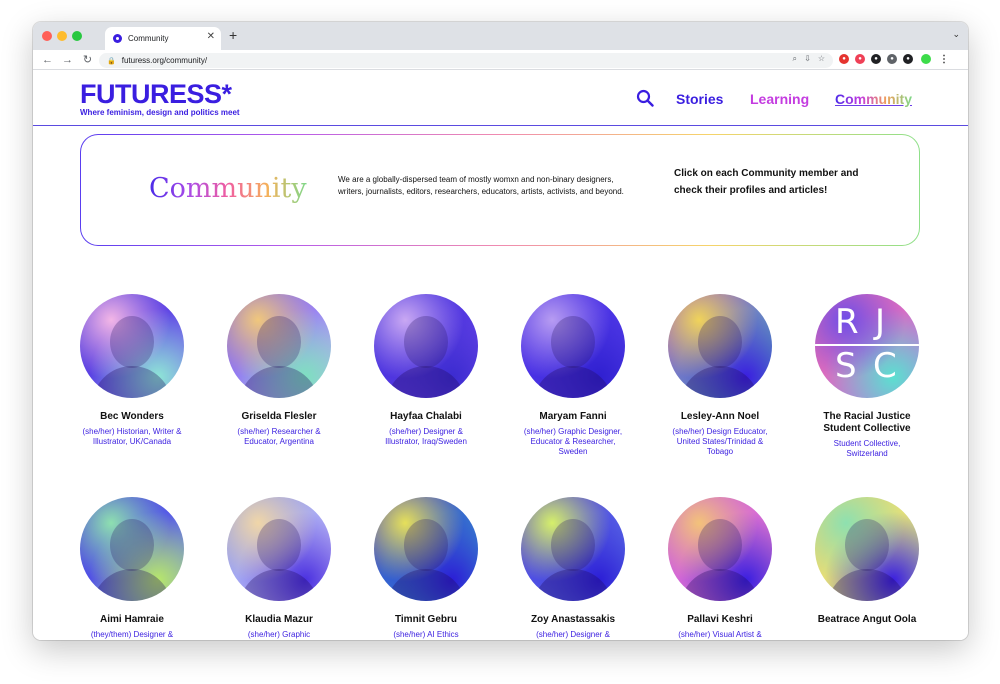 Image resolution: width=1000 pixels, height=684 pixels. Describe the element at coordinates (876, 59) in the screenshot. I see `search-extension-icon: ●` at that location.